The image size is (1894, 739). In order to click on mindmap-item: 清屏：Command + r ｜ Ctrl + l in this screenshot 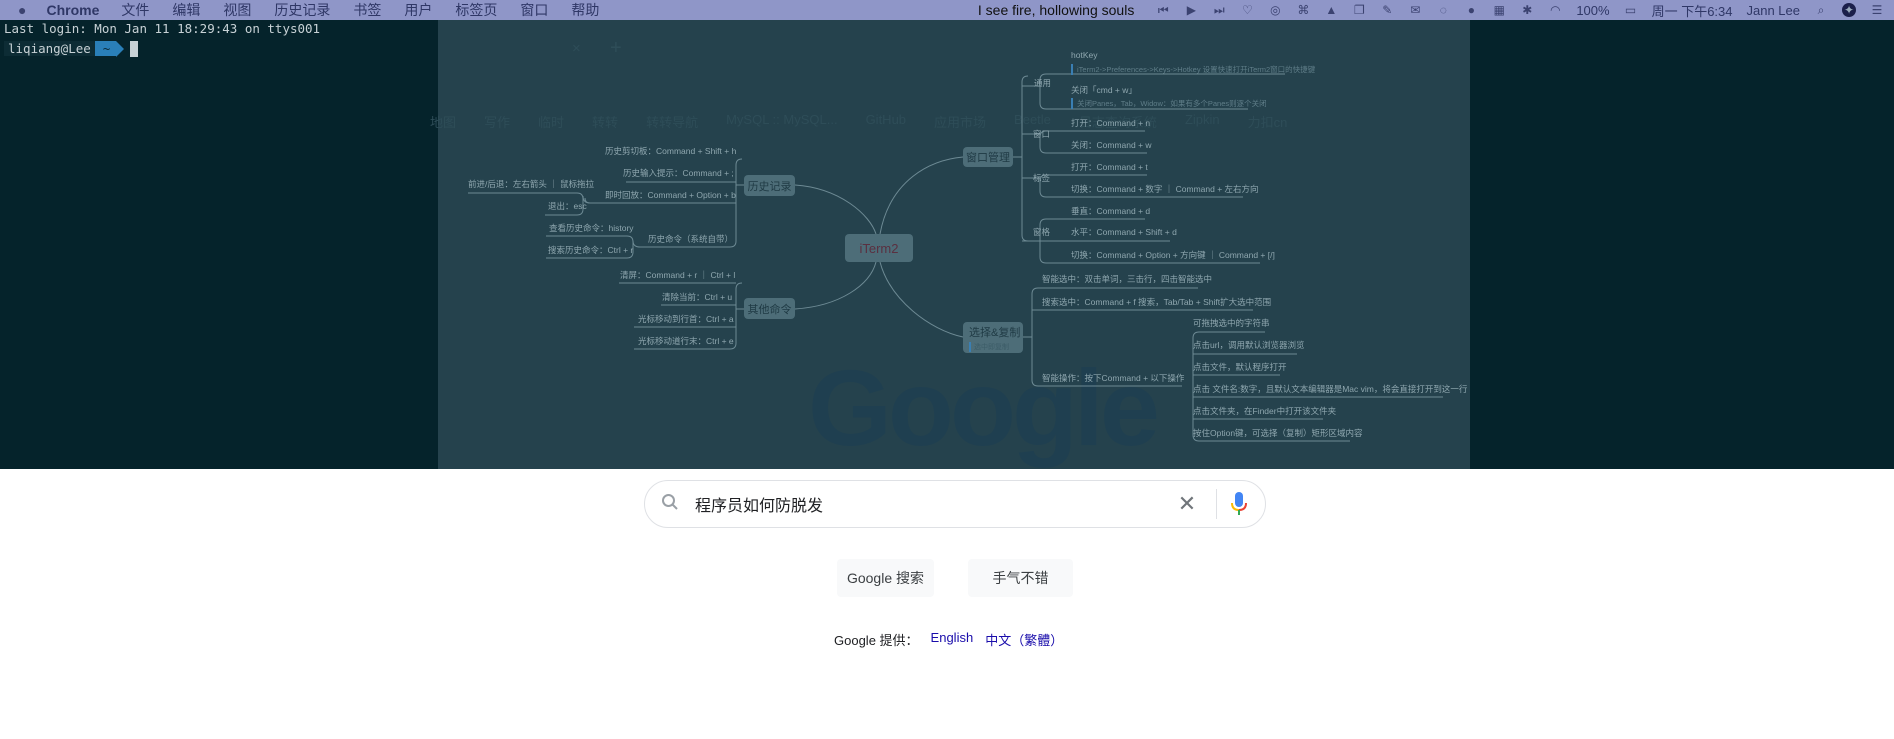, I will do `click(677, 275)`.